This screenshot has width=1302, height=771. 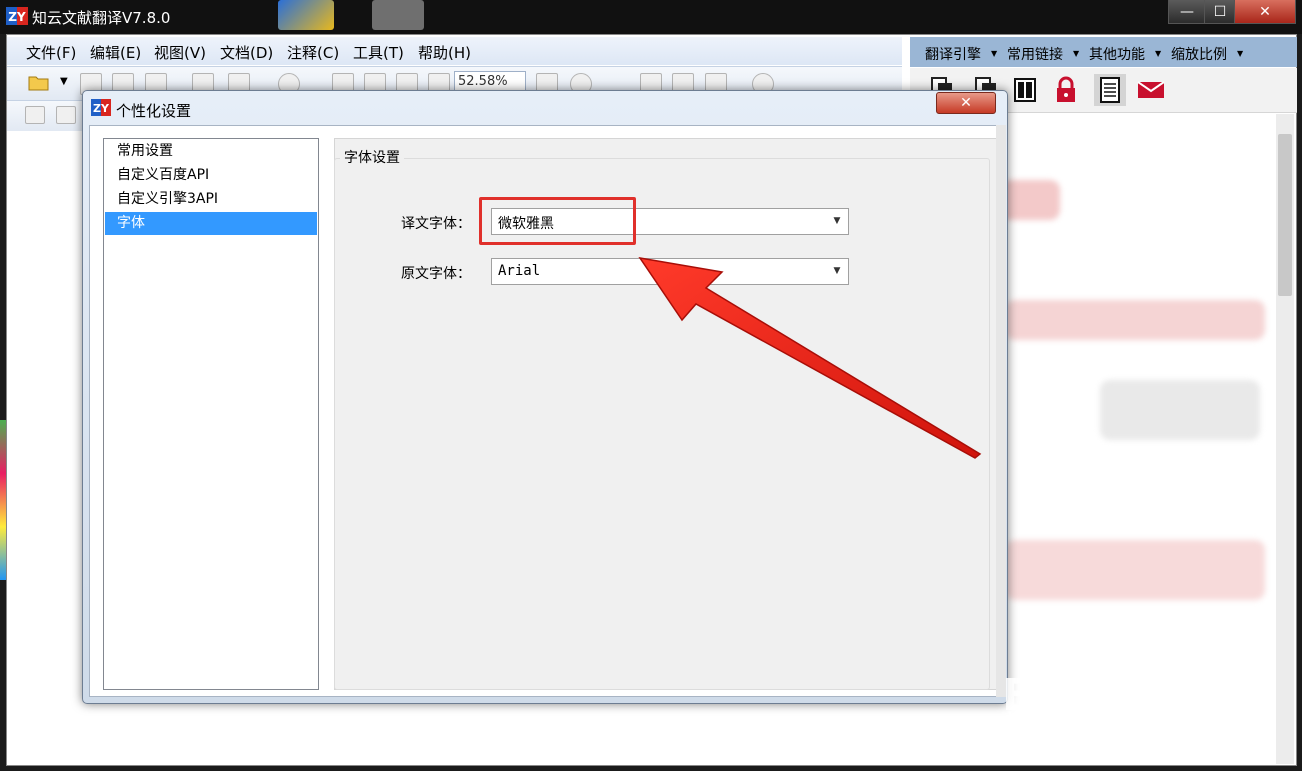 What do you see at coordinates (35, 115) in the screenshot?
I see `comment-icon` at bounding box center [35, 115].